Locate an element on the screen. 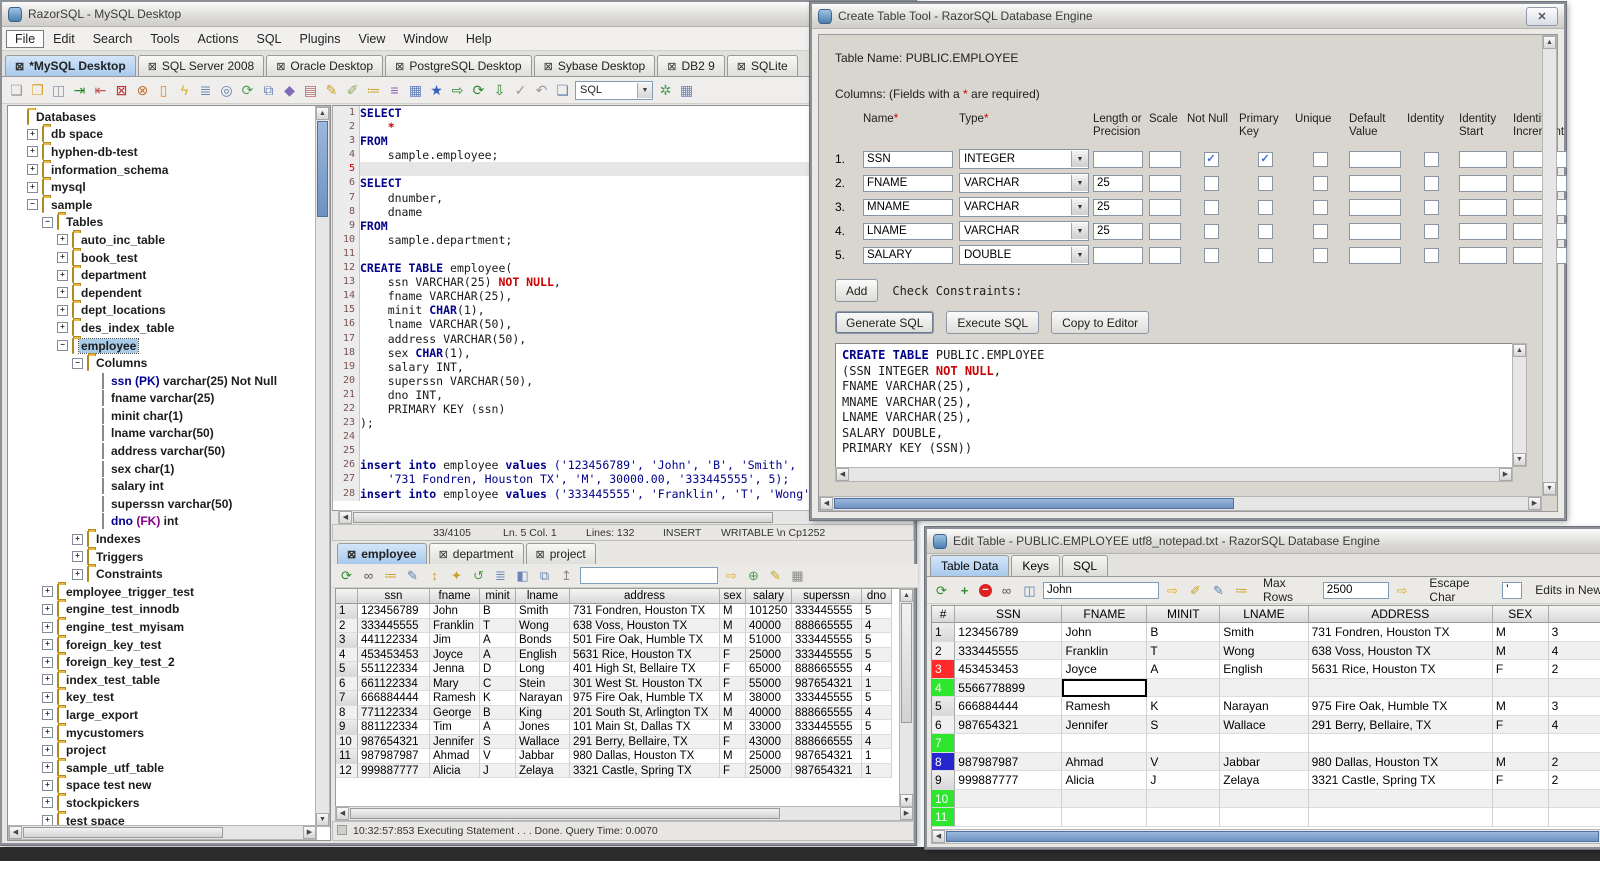  add-row-icon: + is located at coordinates (964, 590).